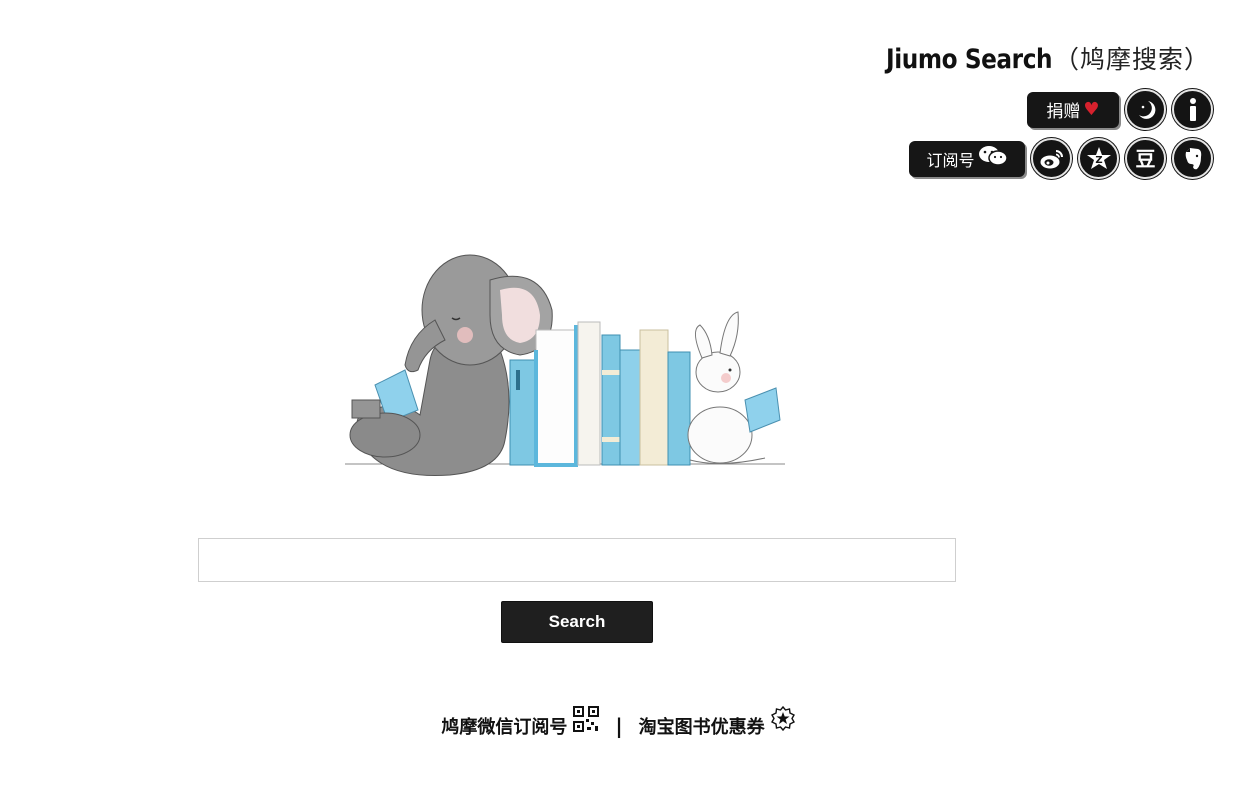 The image size is (1236, 799). I want to click on night-mode-button, so click(1145, 109).